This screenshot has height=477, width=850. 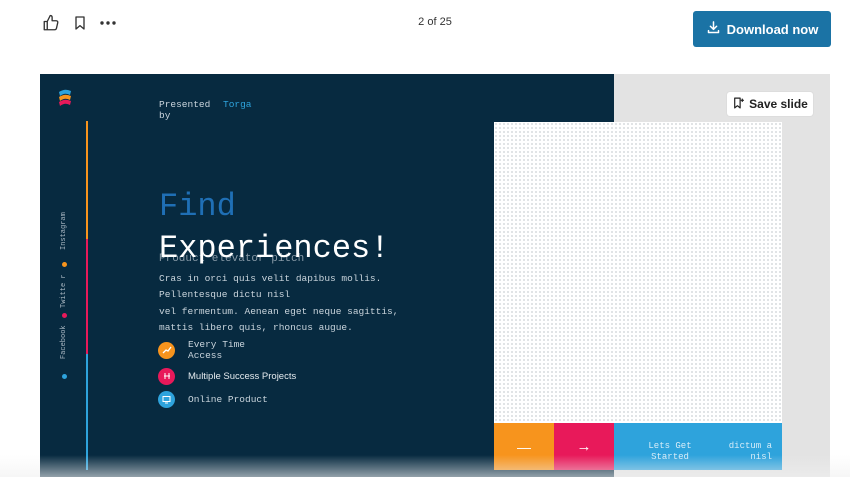 What do you see at coordinates (270, 278) in the screenshot?
I see `body-line: Cras in orci quis velit dapibus mollis.` at bounding box center [270, 278].